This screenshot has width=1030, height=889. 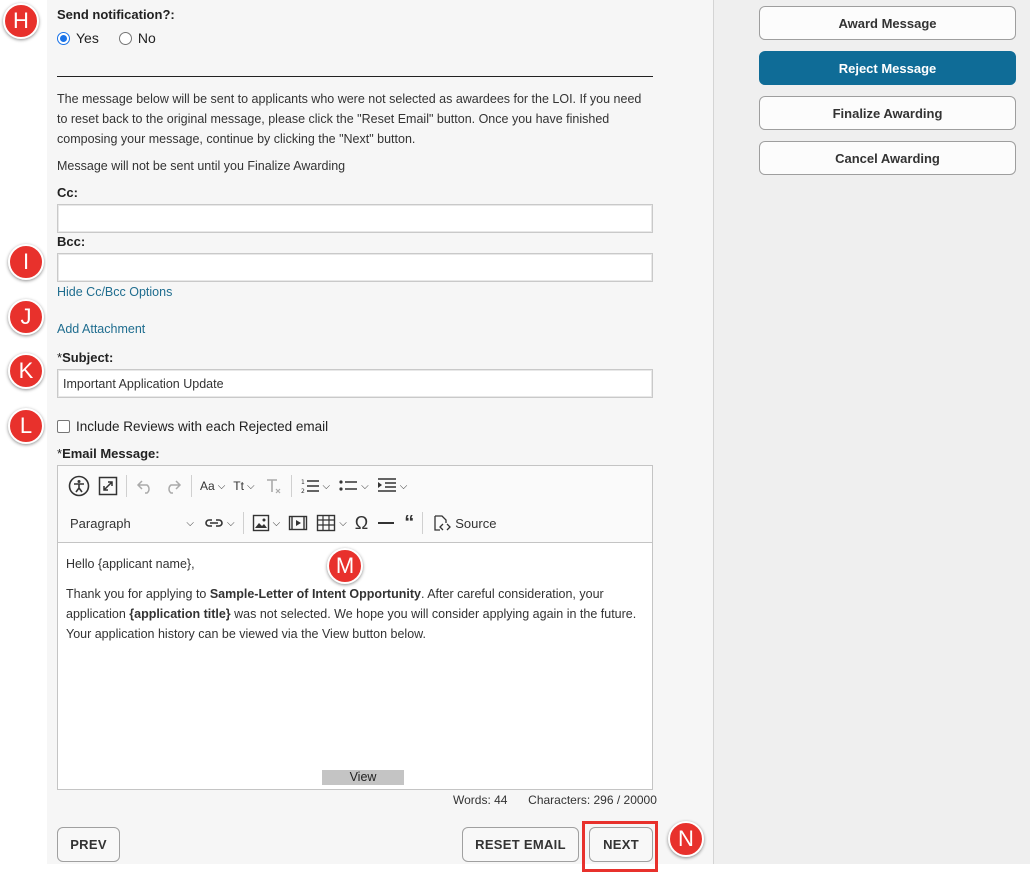 What do you see at coordinates (345, 566) in the screenshot?
I see `annotation-marker-m: M` at bounding box center [345, 566].